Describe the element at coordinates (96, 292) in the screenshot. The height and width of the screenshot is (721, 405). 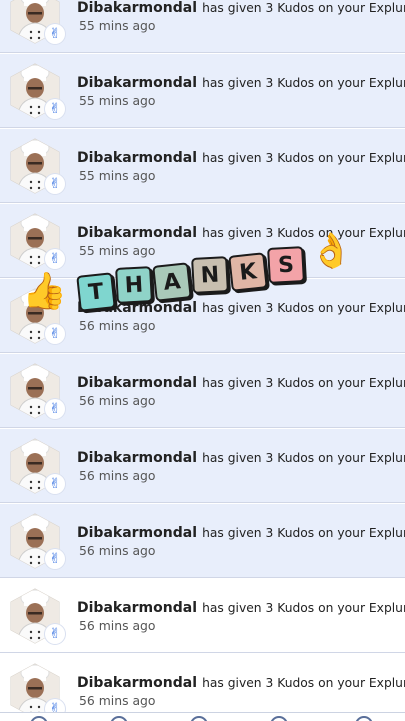
I see `letter-tile: T` at that location.